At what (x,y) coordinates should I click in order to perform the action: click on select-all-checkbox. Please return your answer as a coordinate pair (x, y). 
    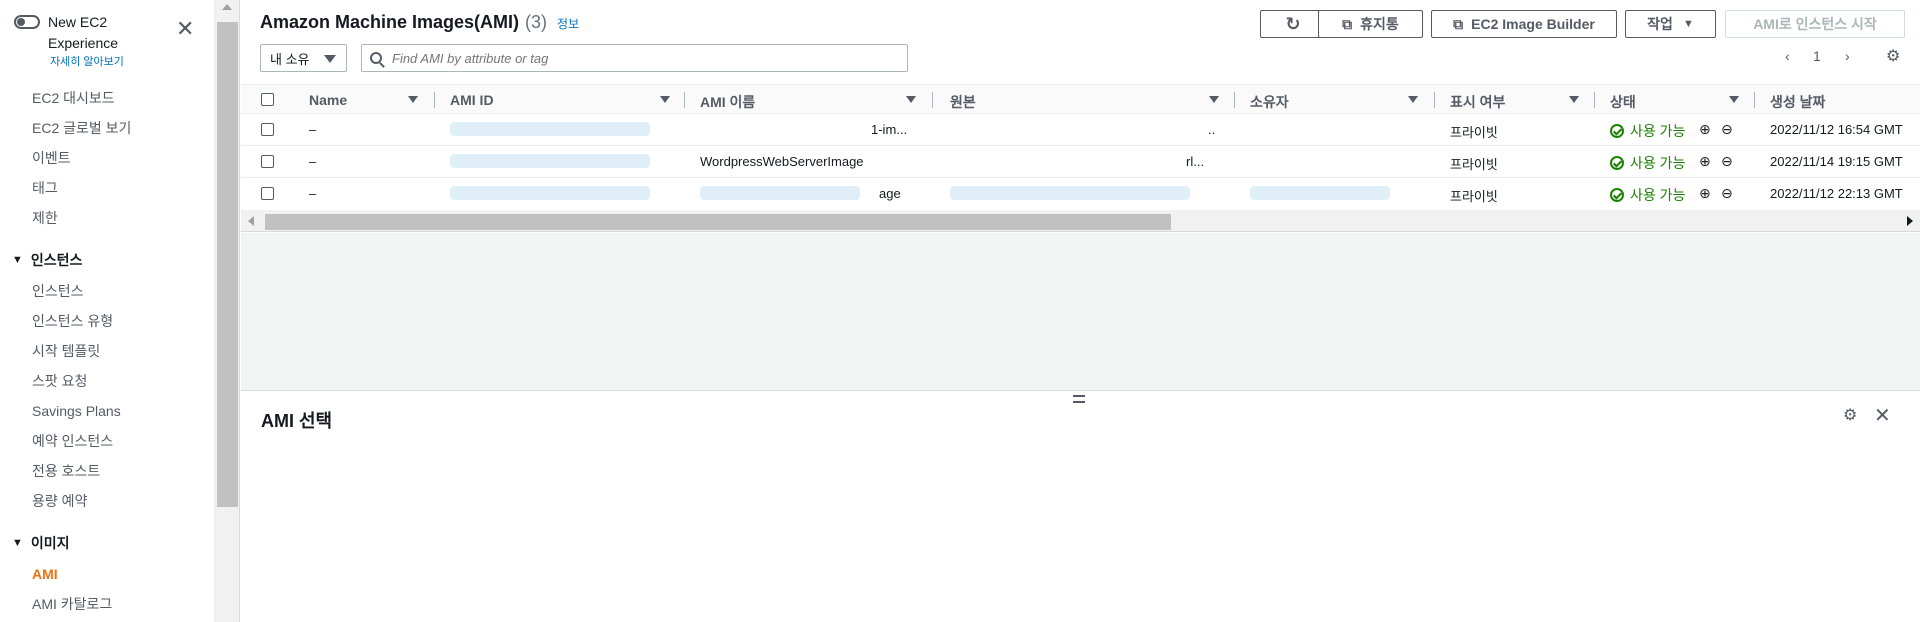
    Looking at the image, I should click on (267, 99).